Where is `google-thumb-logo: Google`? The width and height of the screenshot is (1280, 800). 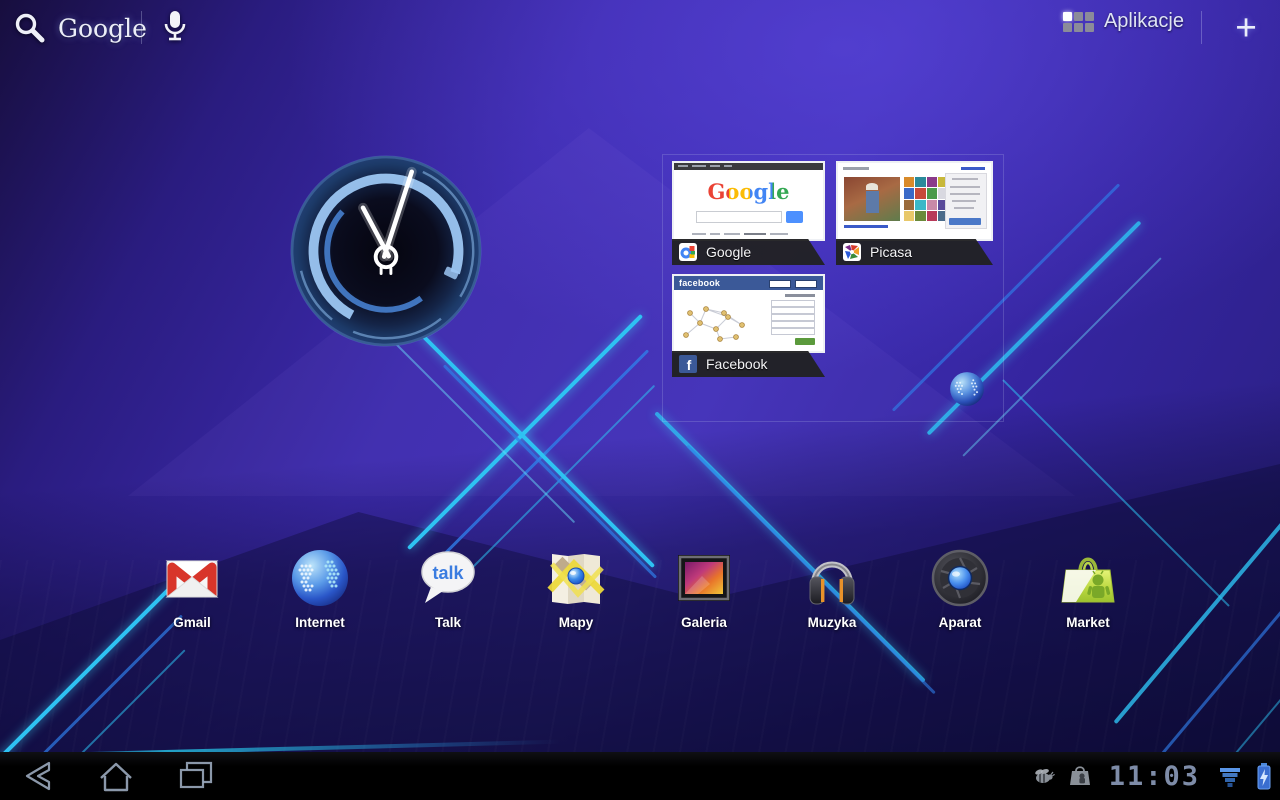
google-thumb-logo: Google is located at coordinates (748, 191).